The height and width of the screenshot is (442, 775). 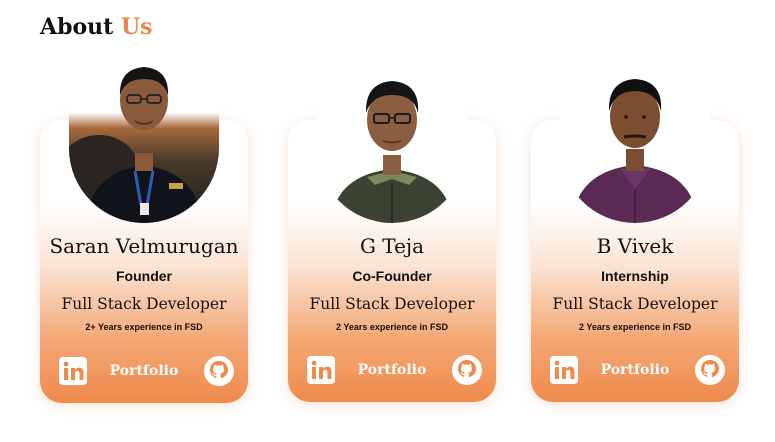 What do you see at coordinates (77, 27) in the screenshot?
I see `heading-main: About` at bounding box center [77, 27].